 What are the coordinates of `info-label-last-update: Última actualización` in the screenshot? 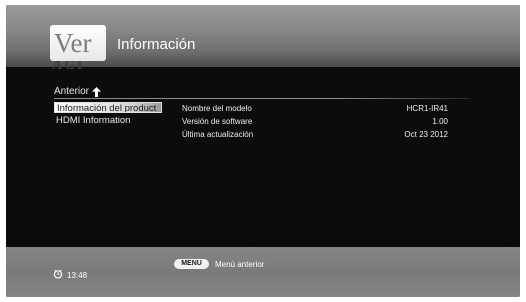 It's located at (218, 134).